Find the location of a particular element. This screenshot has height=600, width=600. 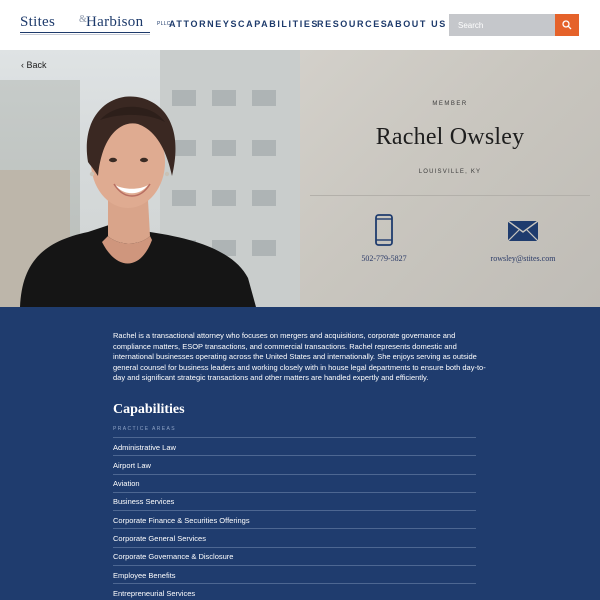

nav-attorneys: ATTORNEYS is located at coordinates (203, 24).